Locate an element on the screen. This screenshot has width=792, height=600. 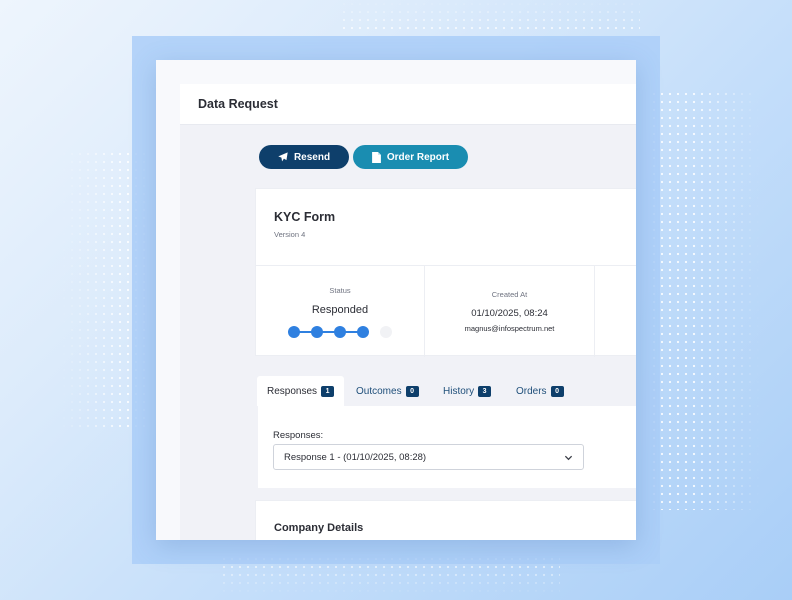
paper-plane-icon is located at coordinates (283, 157).